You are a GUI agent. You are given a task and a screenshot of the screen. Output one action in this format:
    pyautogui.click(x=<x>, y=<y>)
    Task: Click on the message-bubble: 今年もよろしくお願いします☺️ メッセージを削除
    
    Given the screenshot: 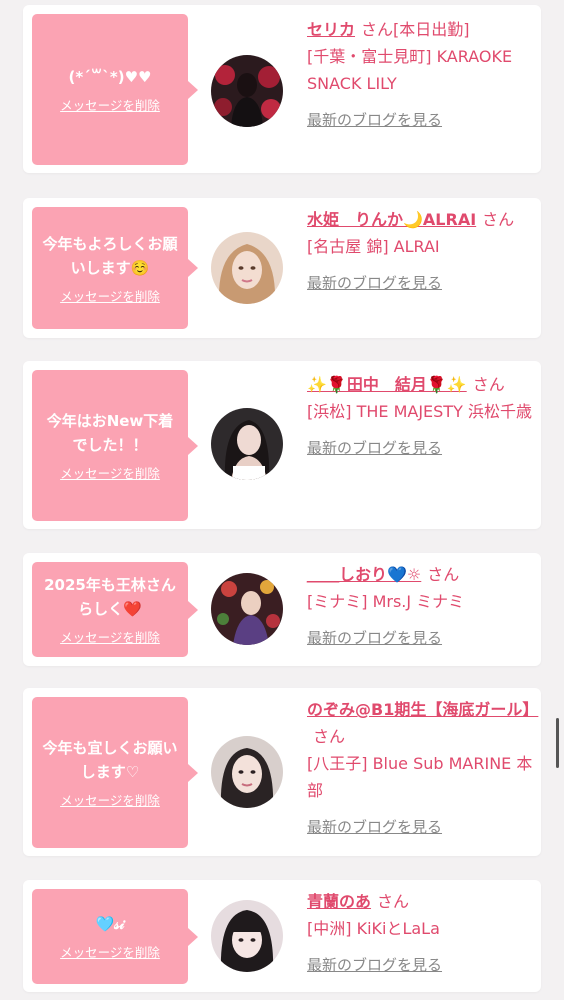 What is the action you would take?
    pyautogui.click(x=115, y=268)
    